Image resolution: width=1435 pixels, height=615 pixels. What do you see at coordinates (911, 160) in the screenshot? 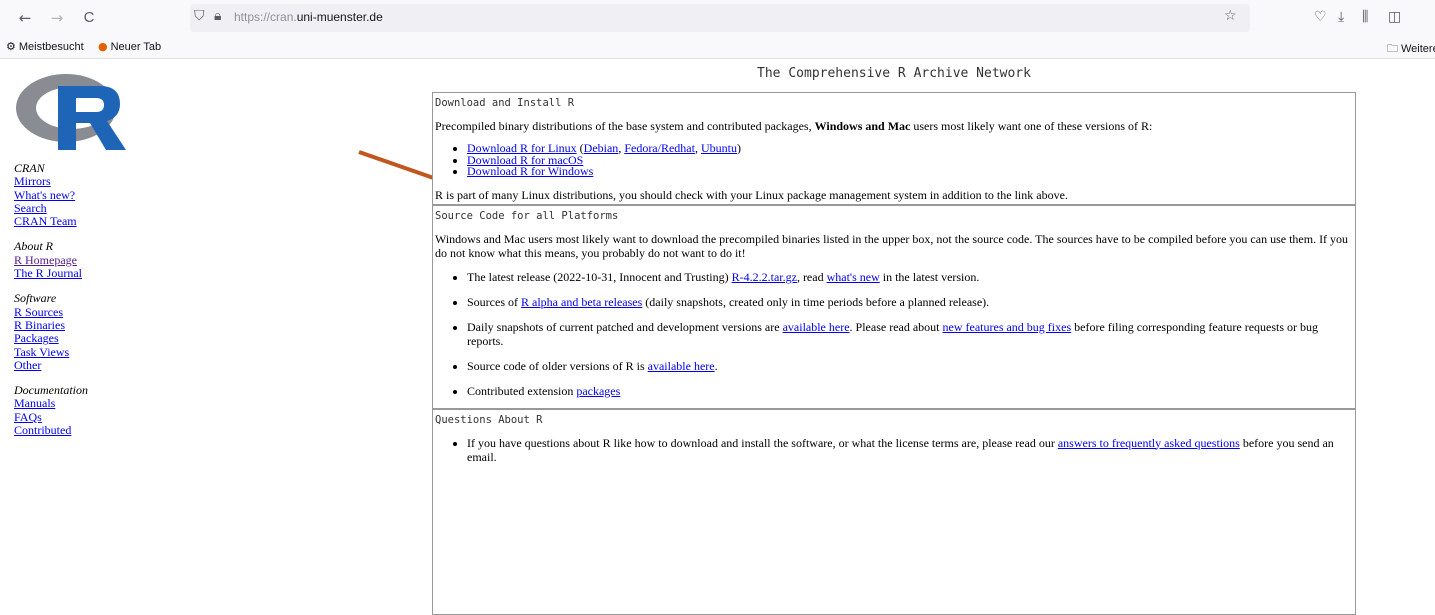
I see `list-item: Download R for macOS` at bounding box center [911, 160].